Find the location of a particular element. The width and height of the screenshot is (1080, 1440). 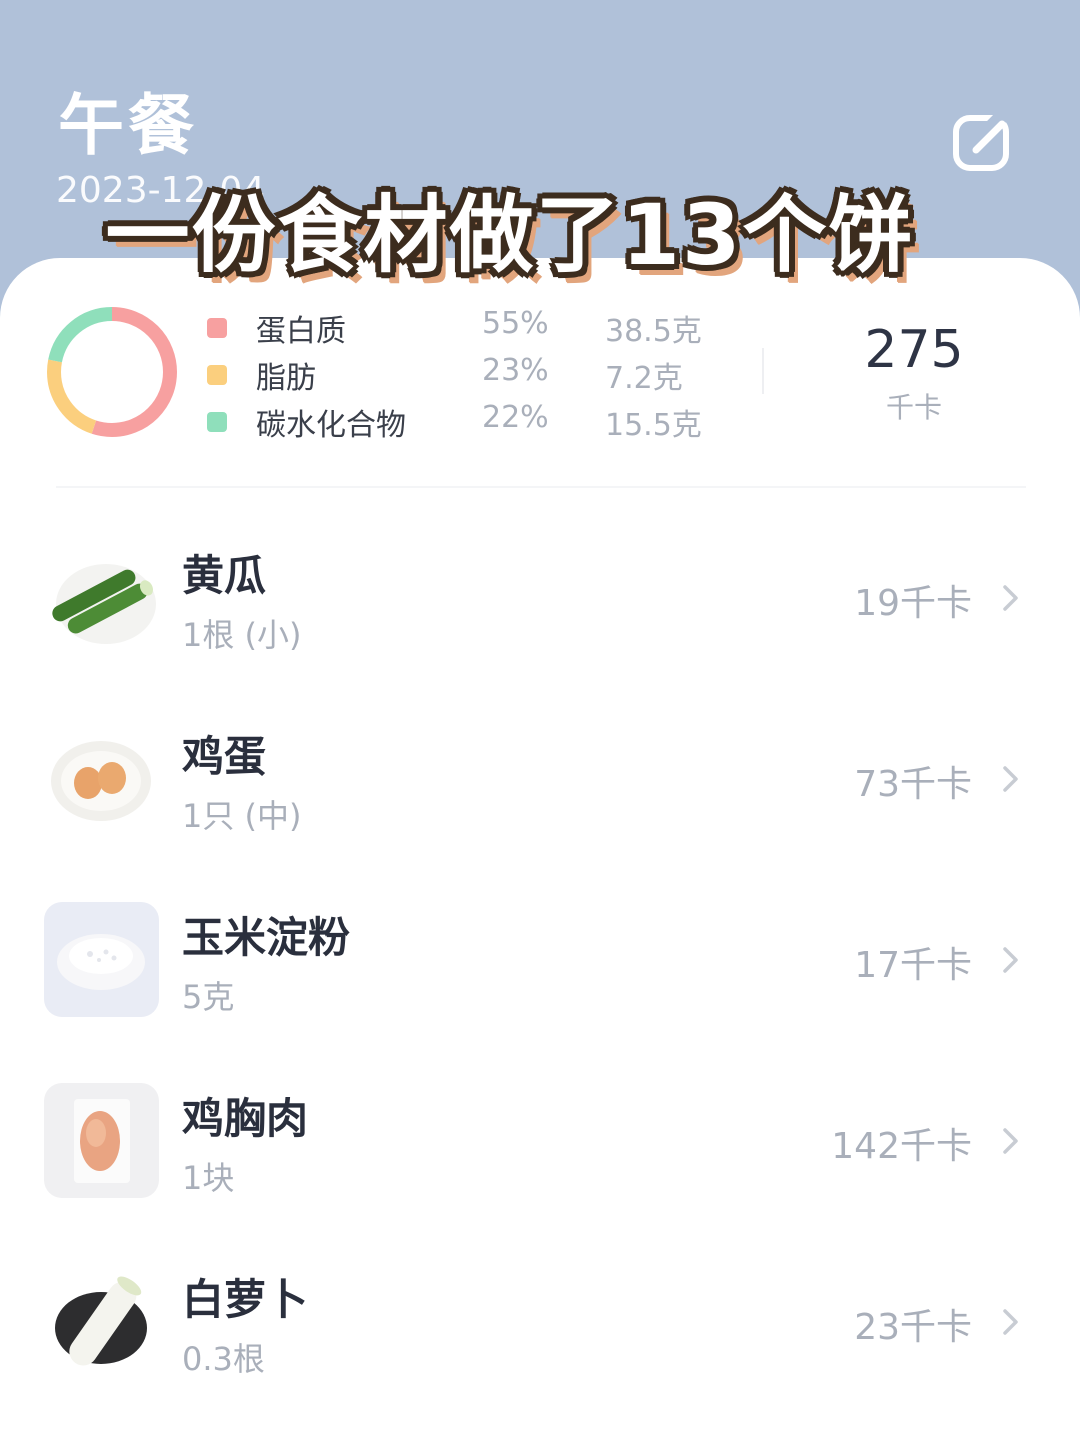

food-portion: 1块 is located at coordinates (208, 1178).